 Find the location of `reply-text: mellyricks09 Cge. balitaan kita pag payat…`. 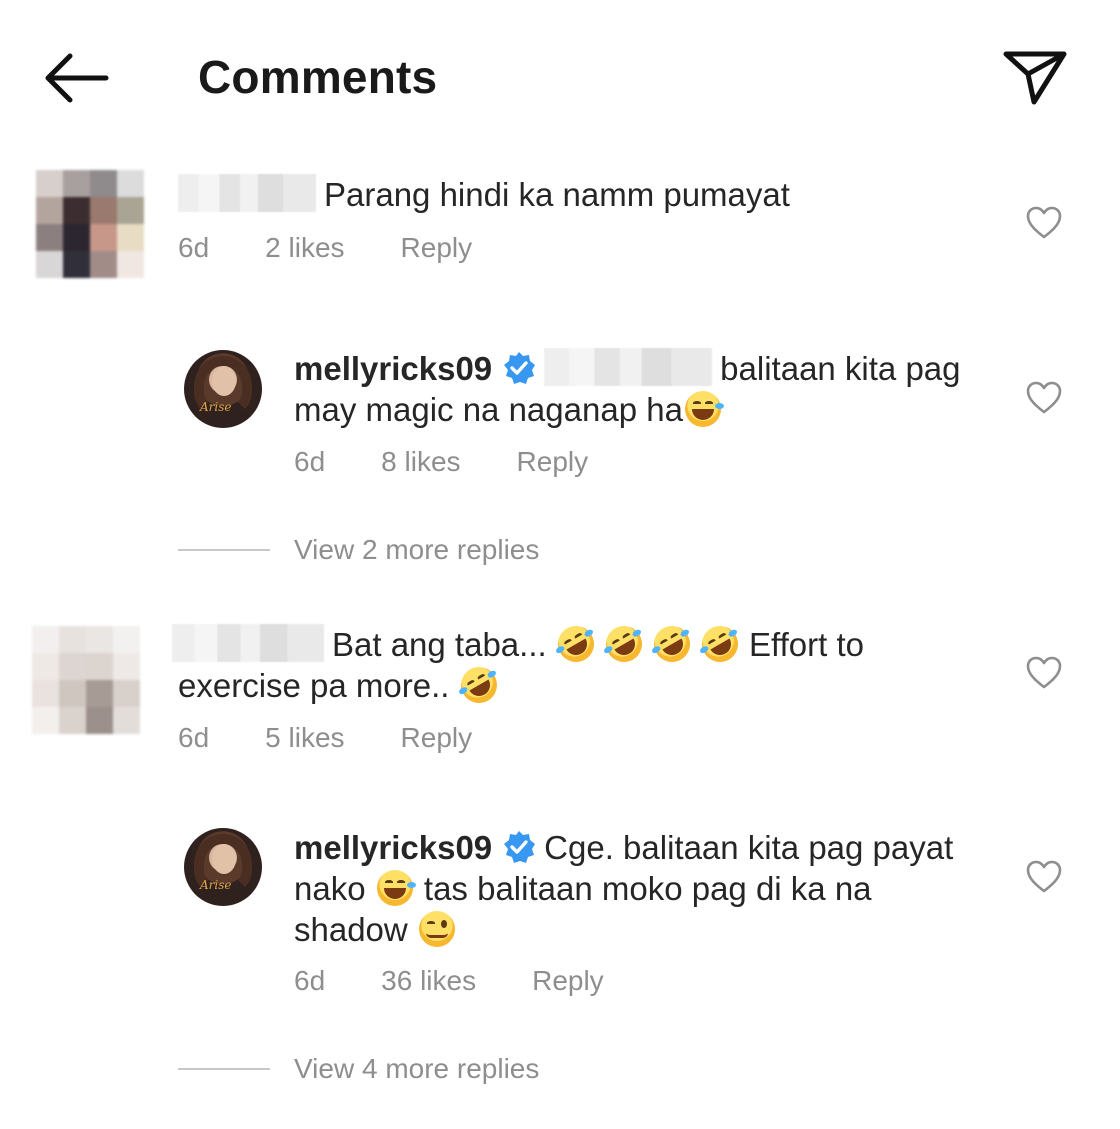

reply-text: mellyricks09 Cge. balitaan kita pag payat… is located at coordinates (644, 888).